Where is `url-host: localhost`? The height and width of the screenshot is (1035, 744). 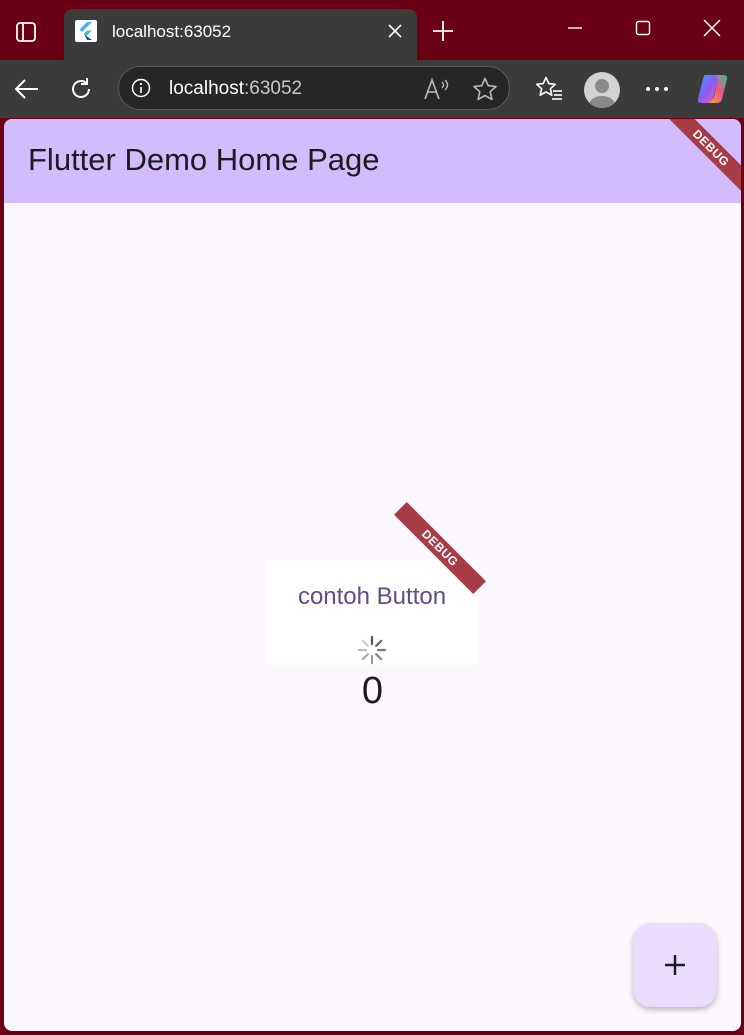 url-host: localhost is located at coordinates (206, 88).